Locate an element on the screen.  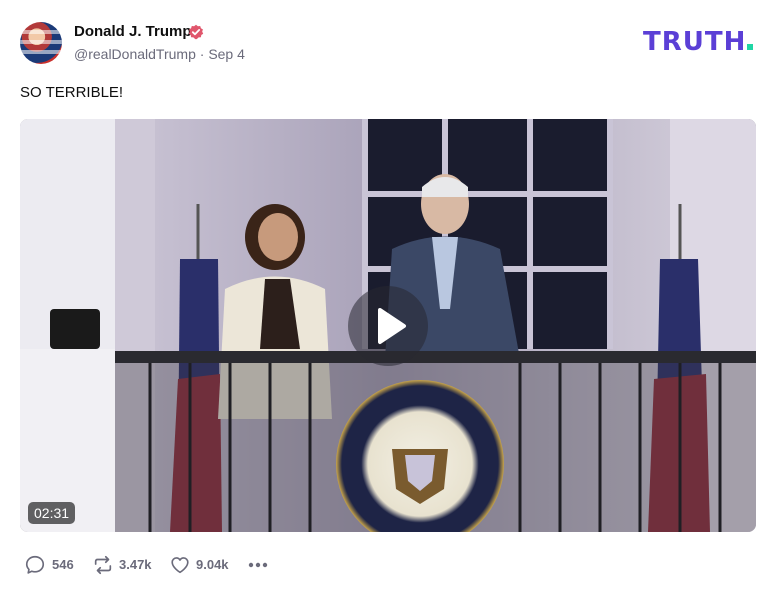
reply-count: 546 is located at coordinates (63, 564).